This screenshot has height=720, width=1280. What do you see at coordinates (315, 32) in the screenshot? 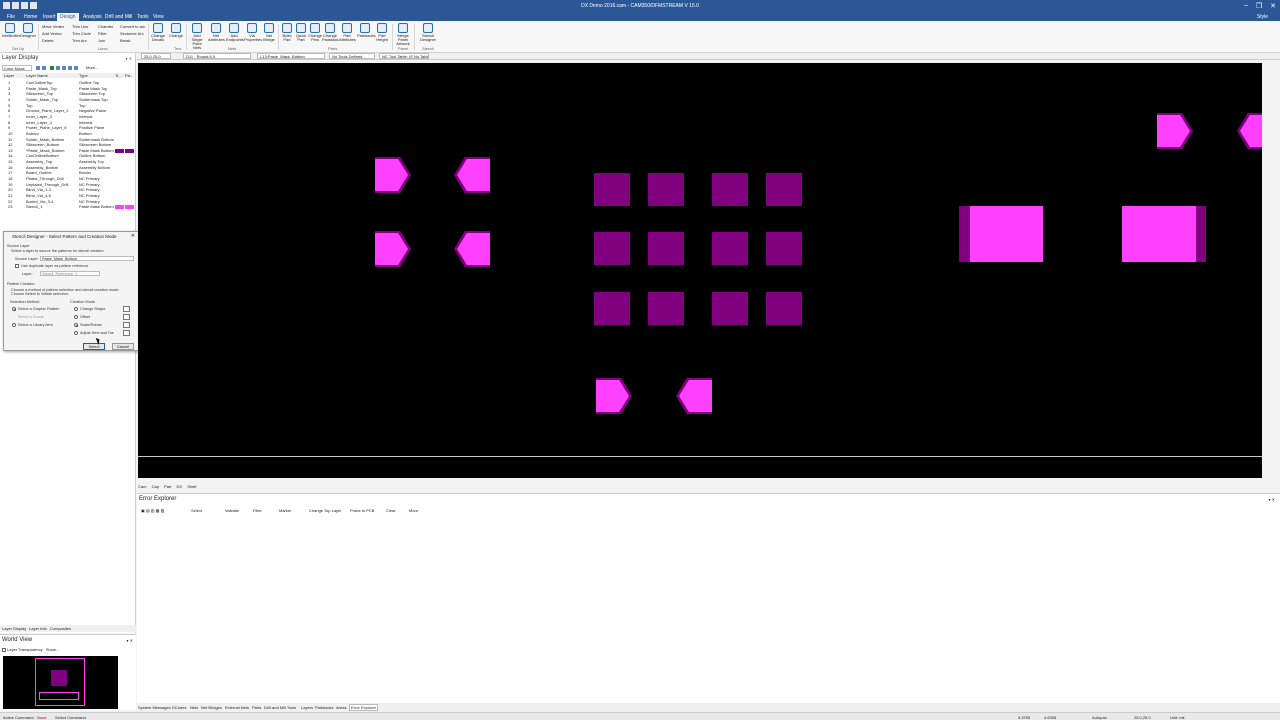
I see `change-pins-button: Change Pins` at bounding box center [315, 32].